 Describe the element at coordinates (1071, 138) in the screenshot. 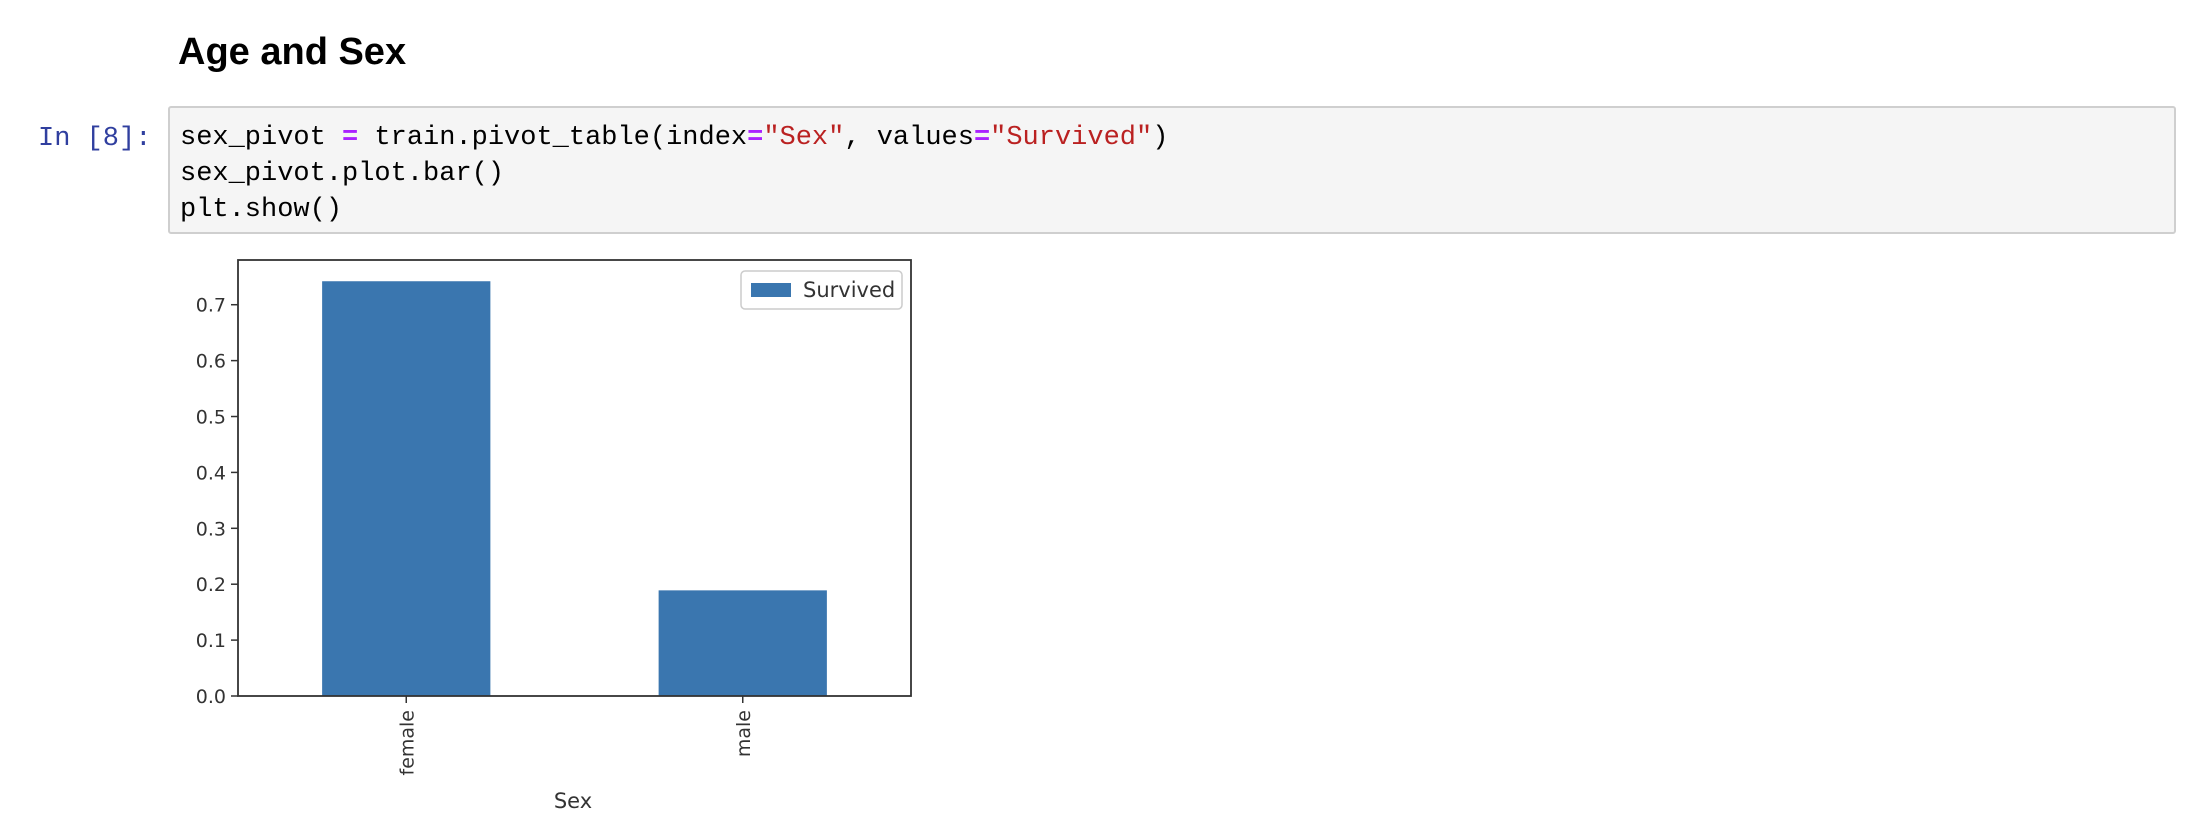

I see `code-string: "Survived"` at that location.